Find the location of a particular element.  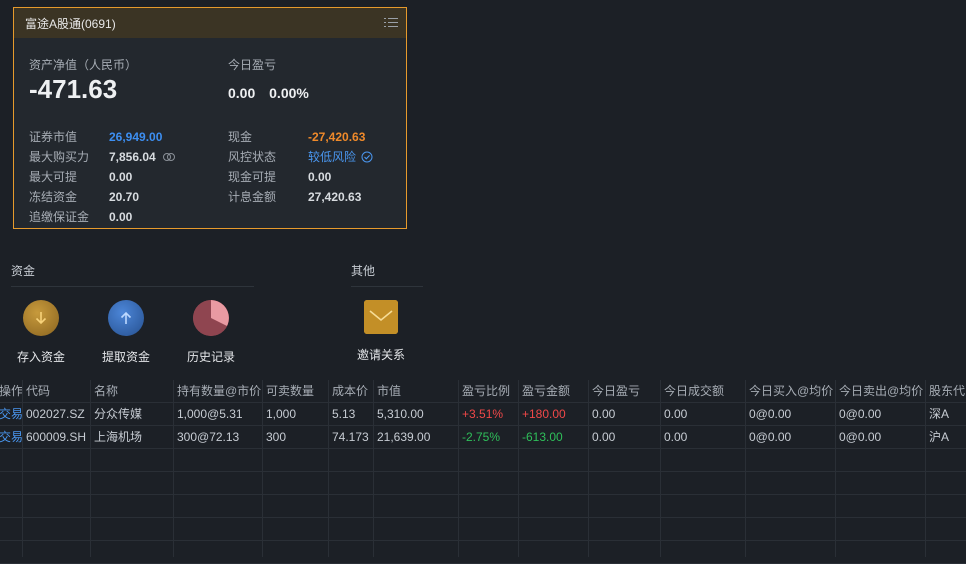

link-icon is located at coordinates (169, 157).